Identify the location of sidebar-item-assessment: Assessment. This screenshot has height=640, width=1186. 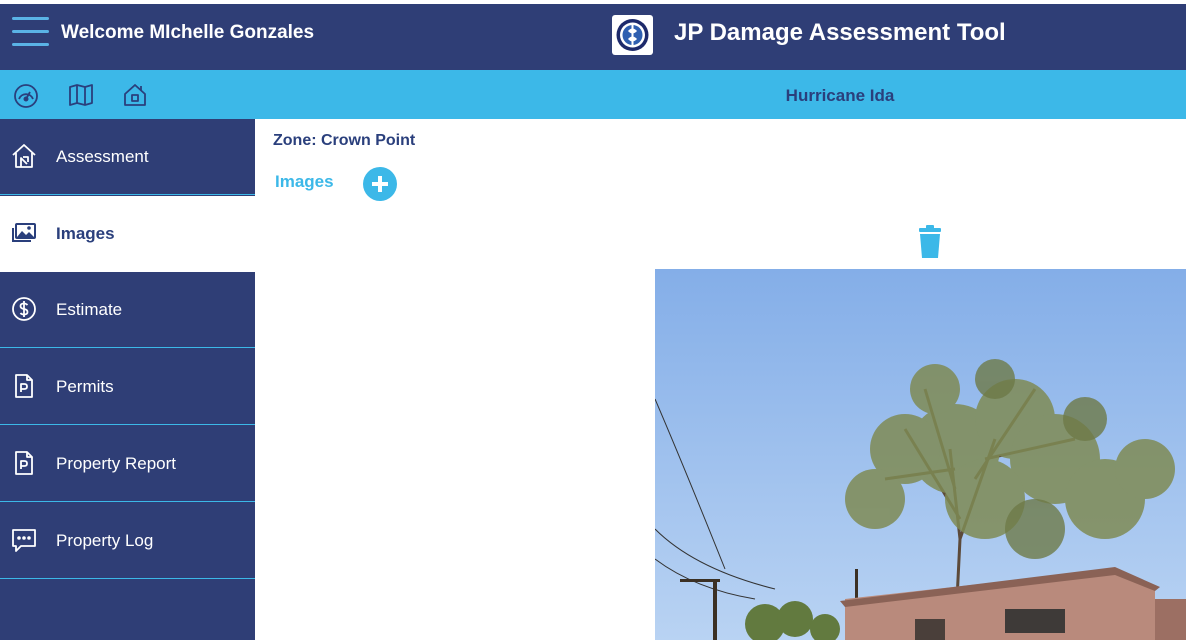
(127, 157).